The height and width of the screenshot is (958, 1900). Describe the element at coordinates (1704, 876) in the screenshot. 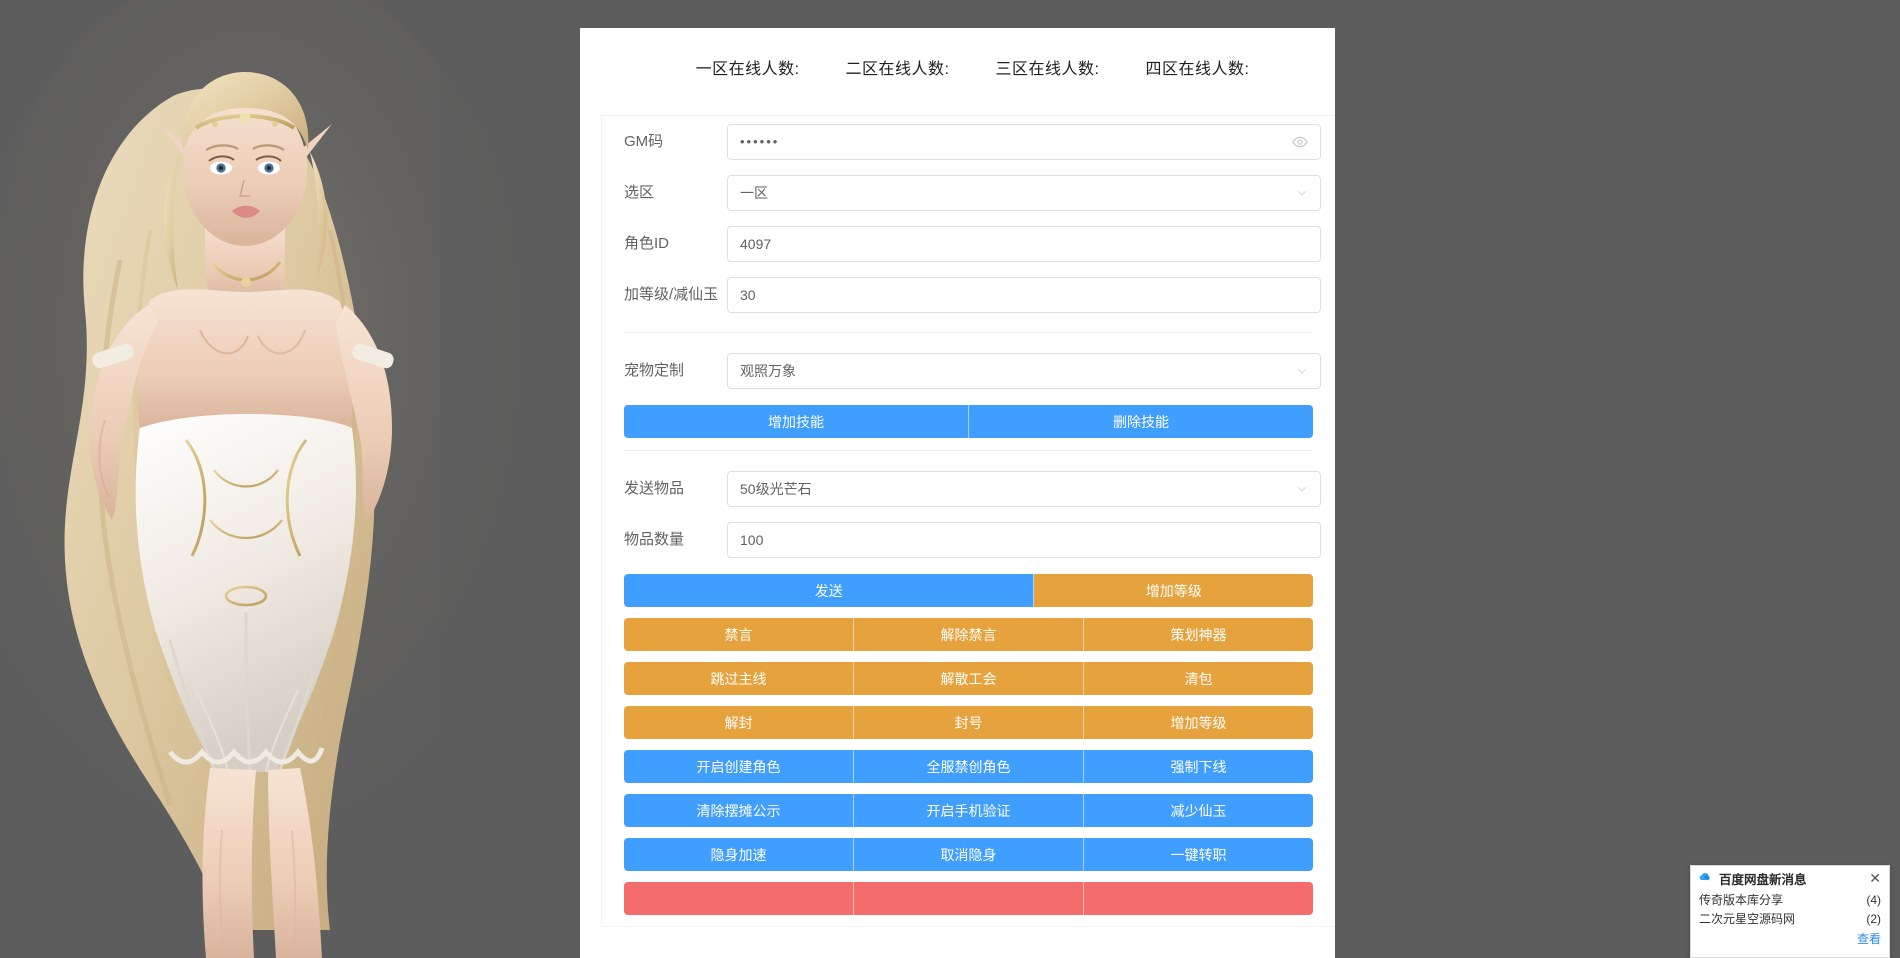

I see `baidu-cloud-icon` at that location.